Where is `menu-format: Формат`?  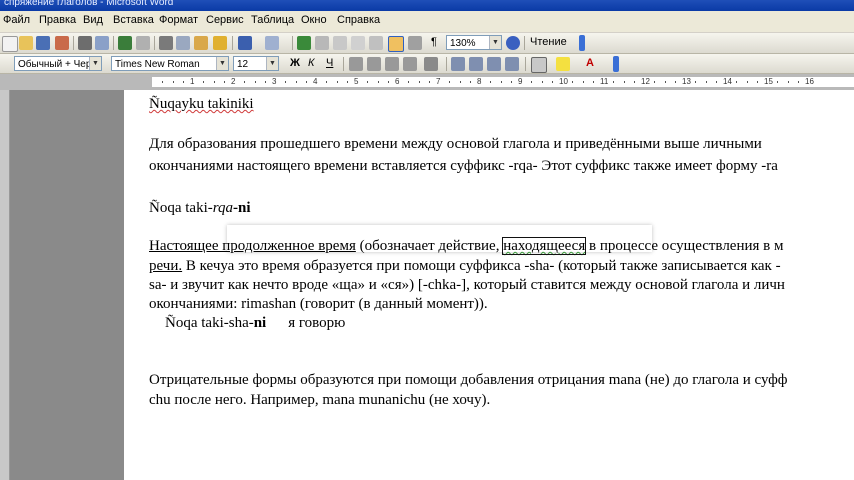
menu-format: Формат is located at coordinates (178, 20).